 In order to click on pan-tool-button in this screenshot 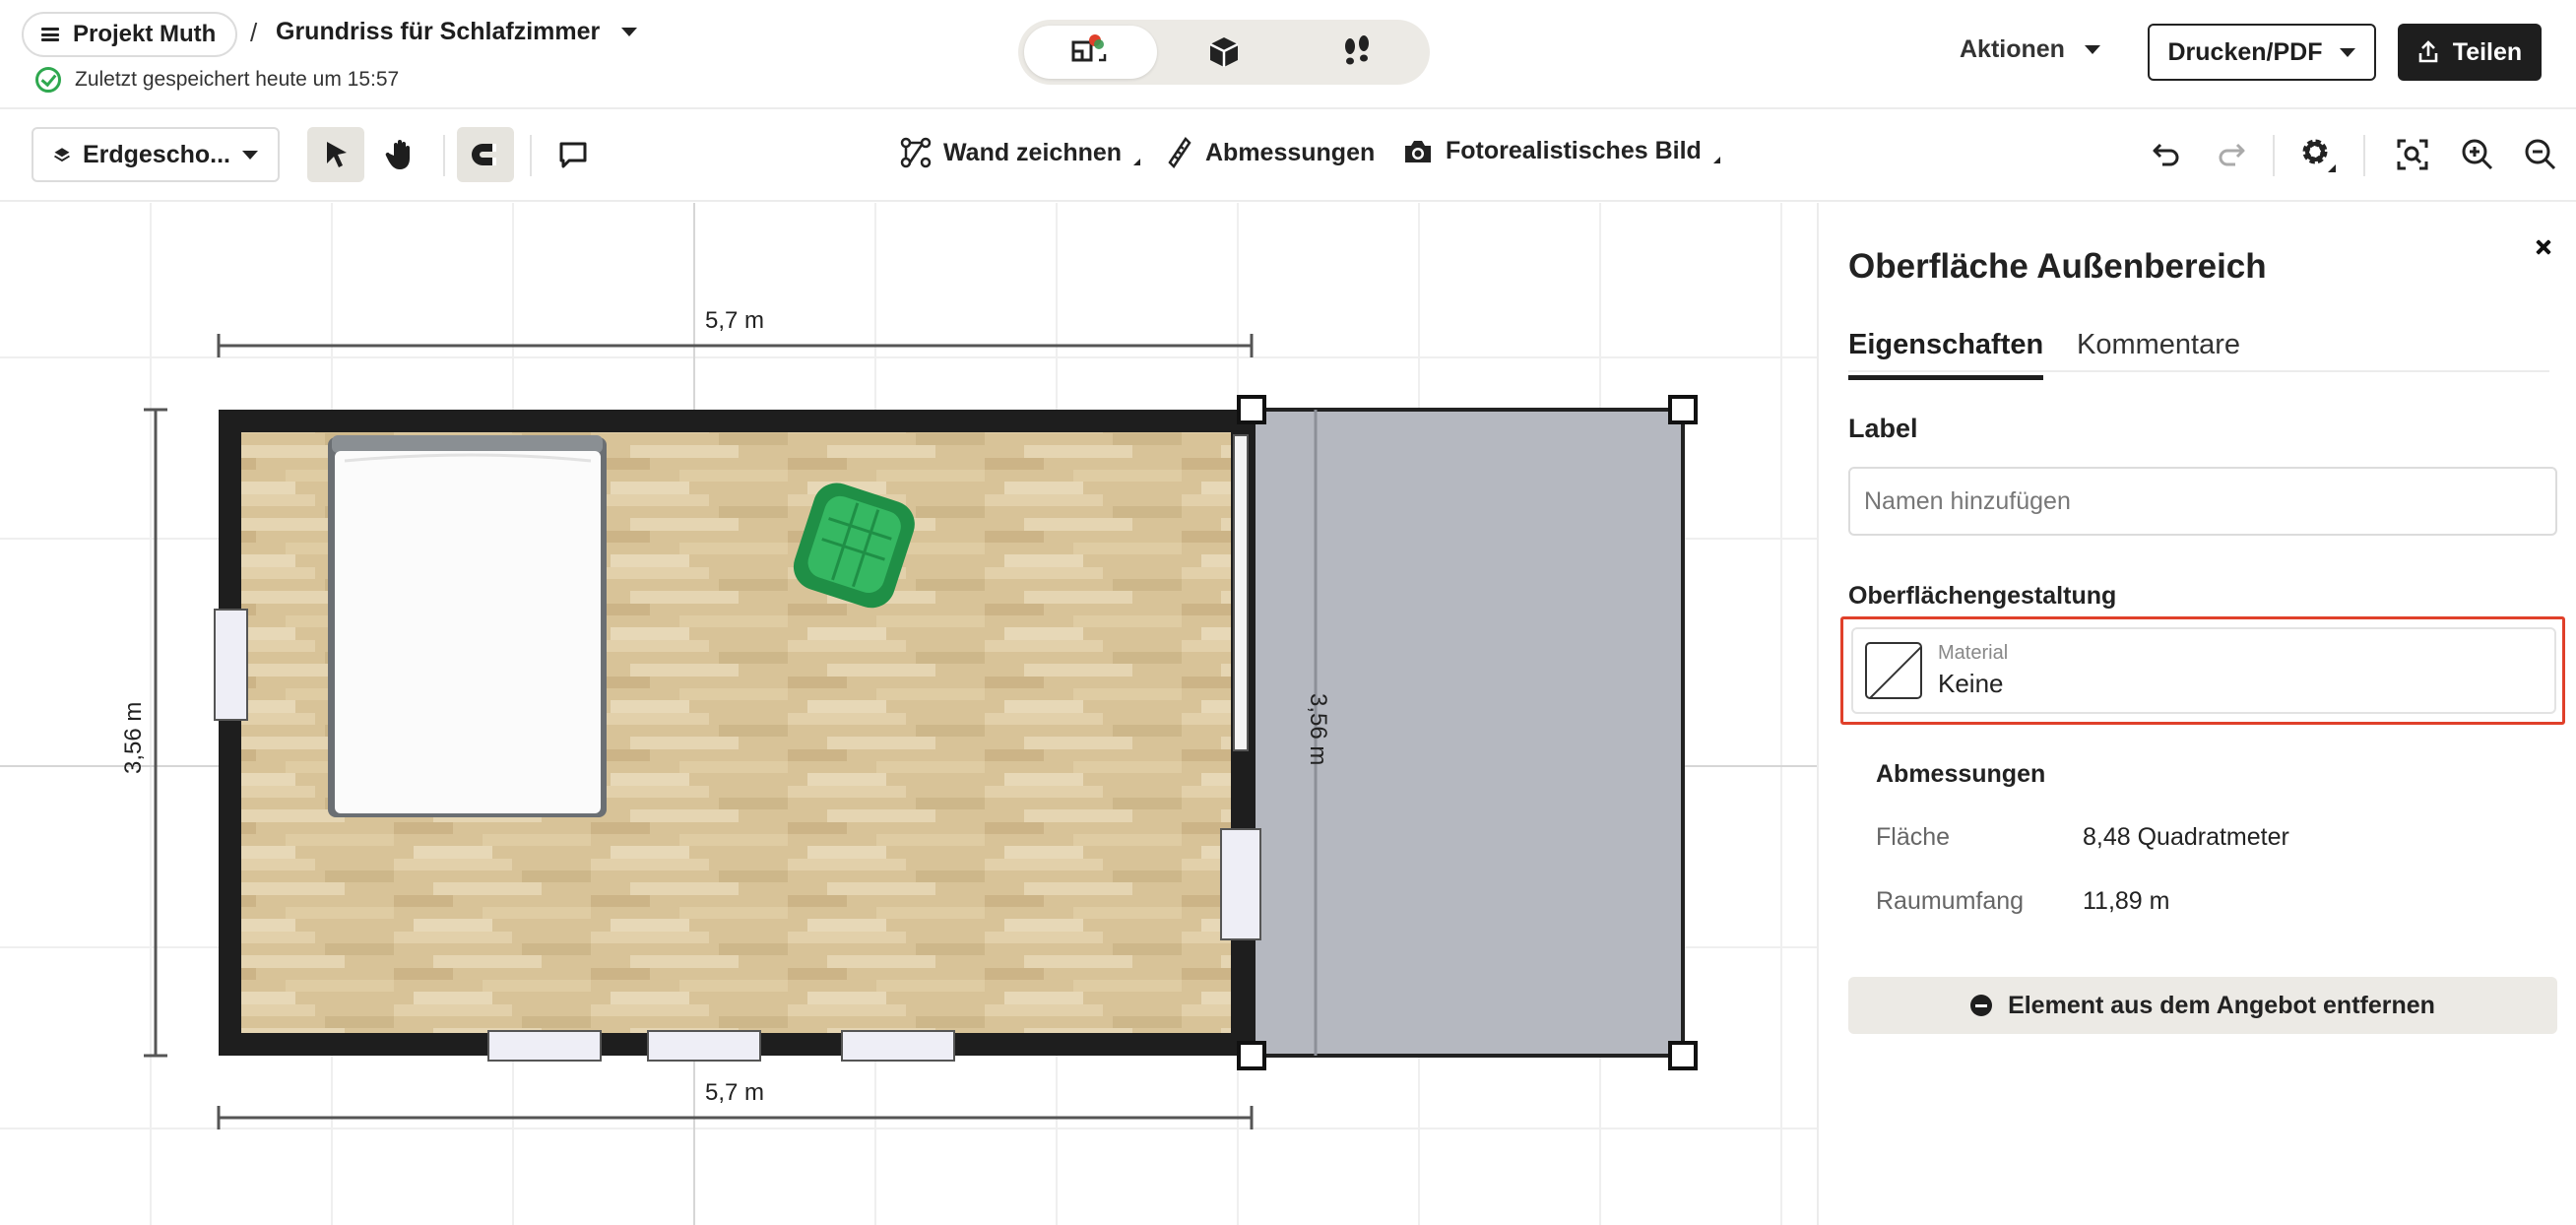, I will do `click(400, 154)`.